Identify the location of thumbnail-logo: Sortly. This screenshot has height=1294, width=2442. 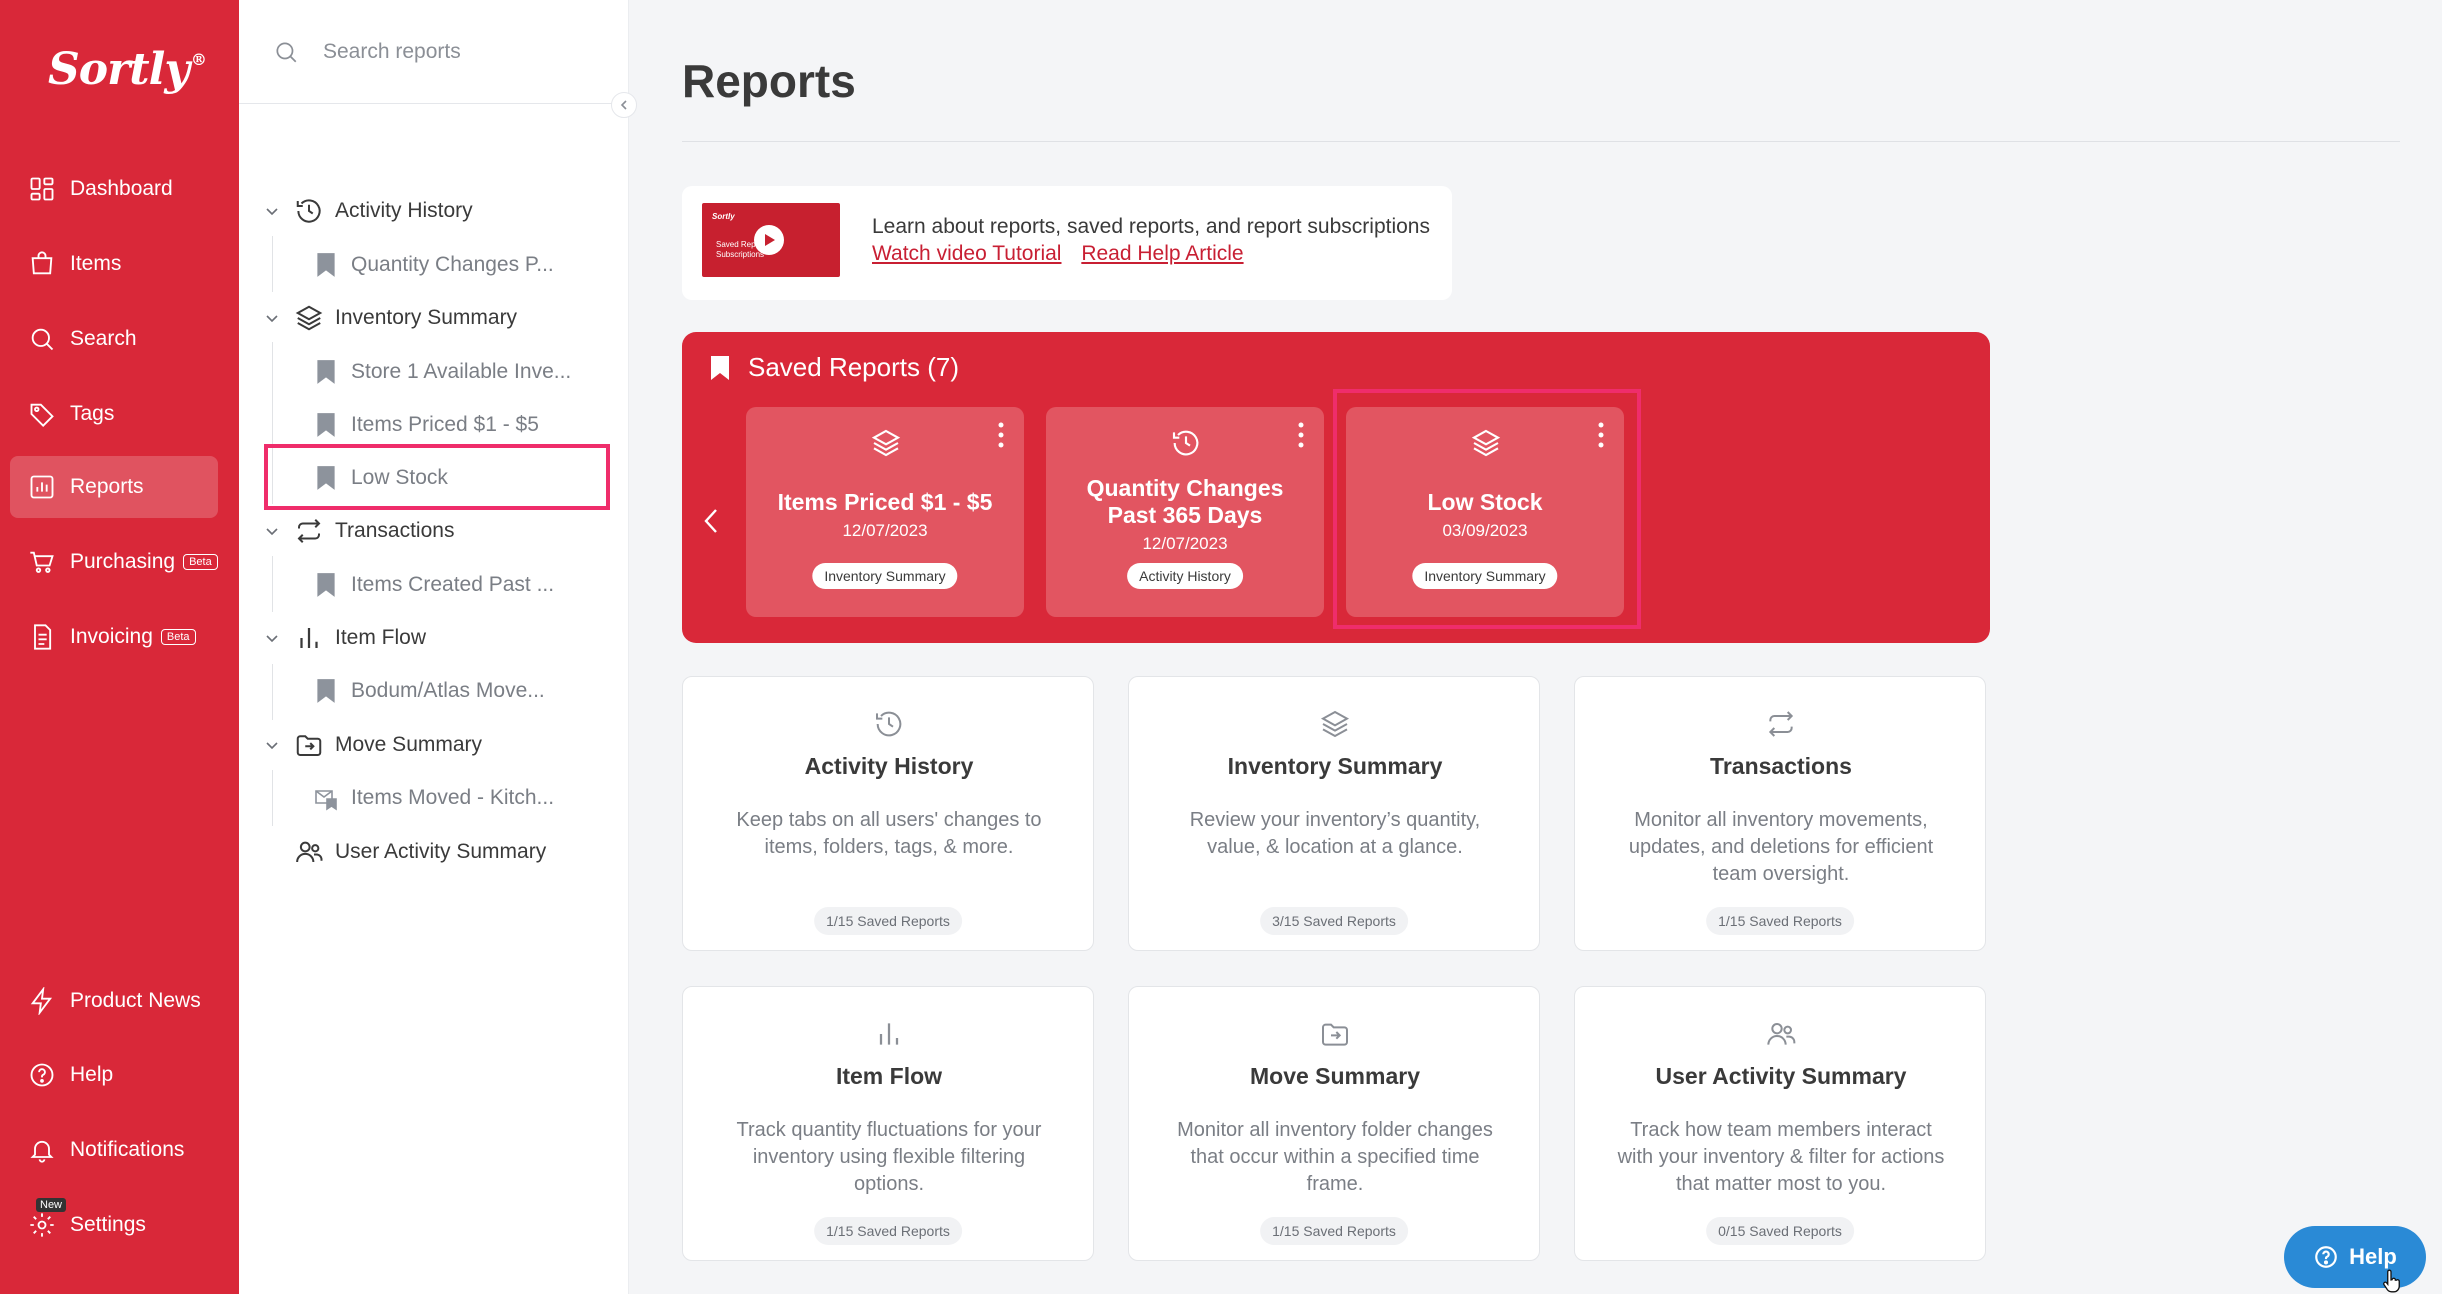
(723, 216).